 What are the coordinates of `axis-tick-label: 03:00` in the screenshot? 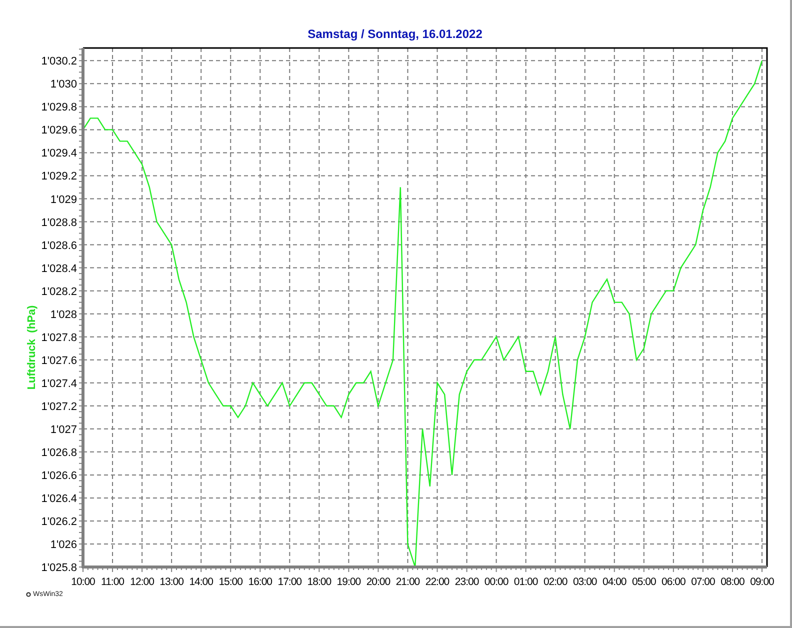 It's located at (584, 582).